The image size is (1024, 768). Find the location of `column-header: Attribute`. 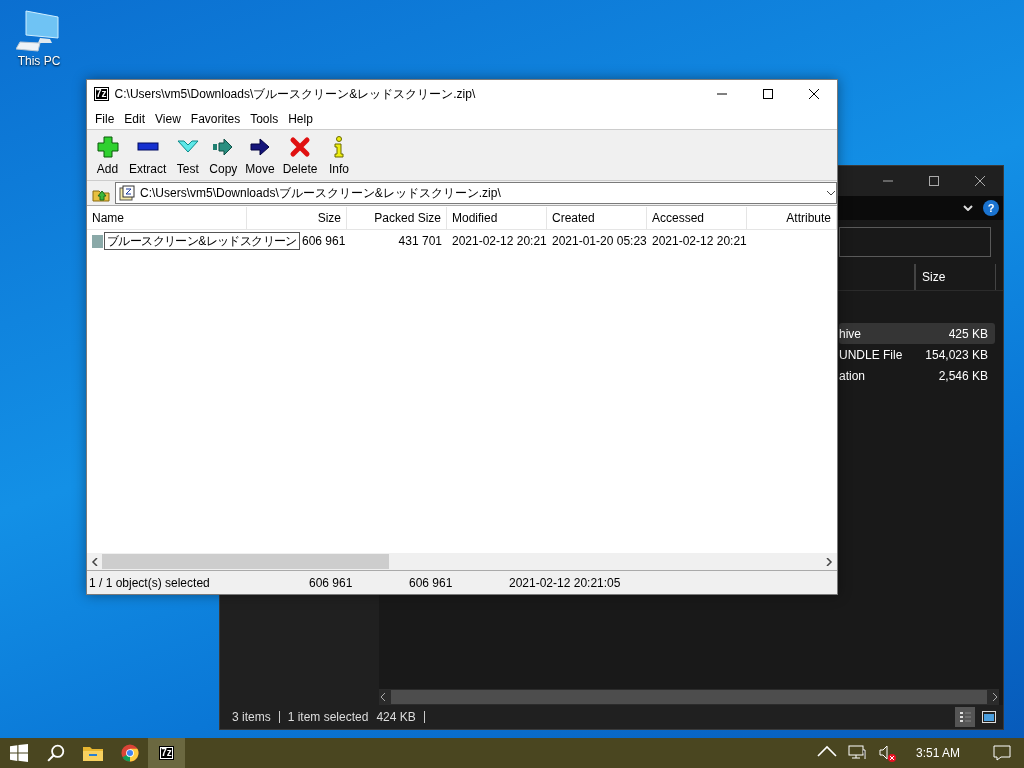

column-header: Attribute is located at coordinates (792, 218).